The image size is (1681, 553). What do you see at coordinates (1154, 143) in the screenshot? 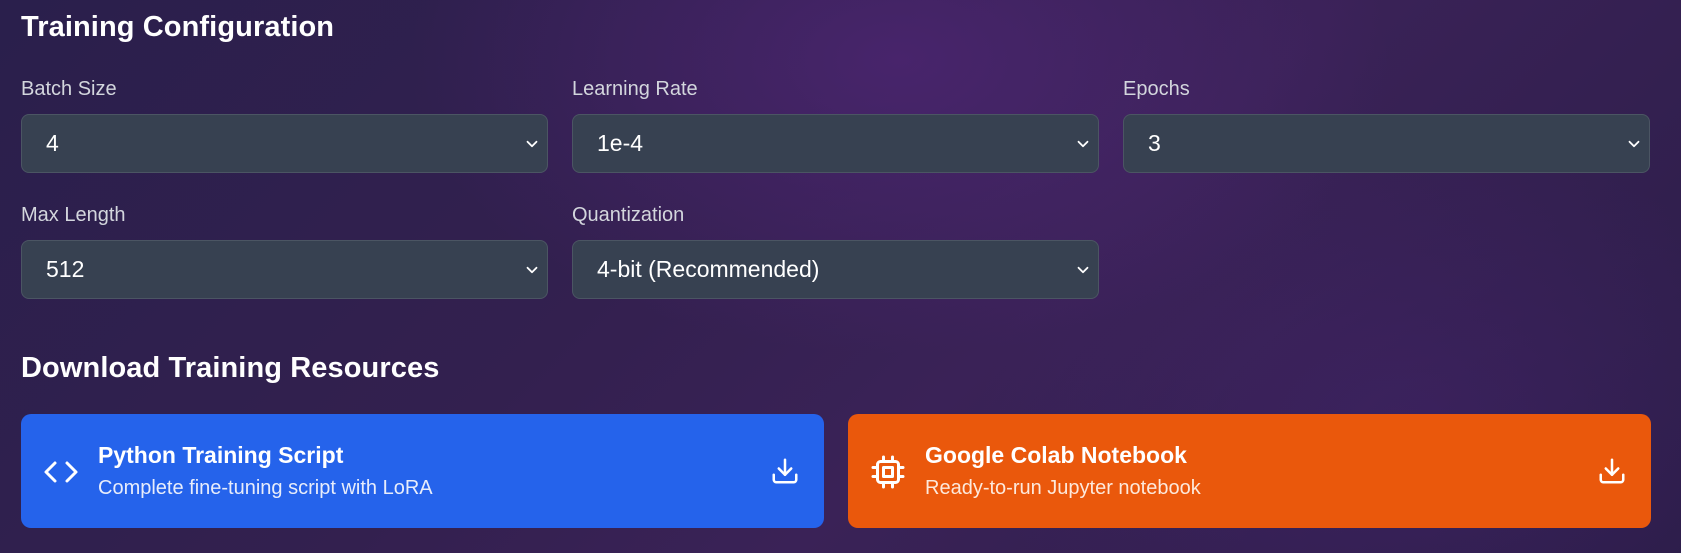
I see `epochs-value: 3` at bounding box center [1154, 143].